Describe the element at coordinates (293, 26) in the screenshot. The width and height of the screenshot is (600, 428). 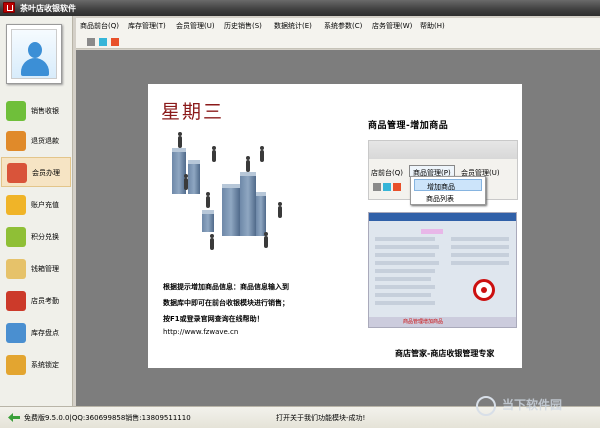
I see `menu-statistics: 数据统计(E)` at that location.